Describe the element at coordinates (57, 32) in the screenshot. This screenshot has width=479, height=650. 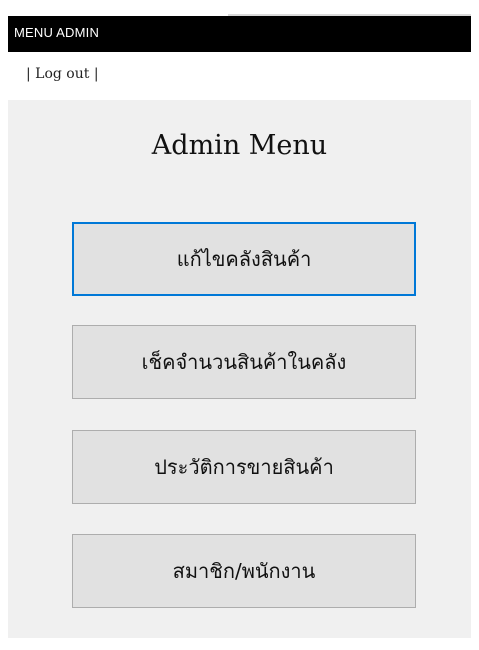
I see `window-title: MENU ADMIN` at that location.